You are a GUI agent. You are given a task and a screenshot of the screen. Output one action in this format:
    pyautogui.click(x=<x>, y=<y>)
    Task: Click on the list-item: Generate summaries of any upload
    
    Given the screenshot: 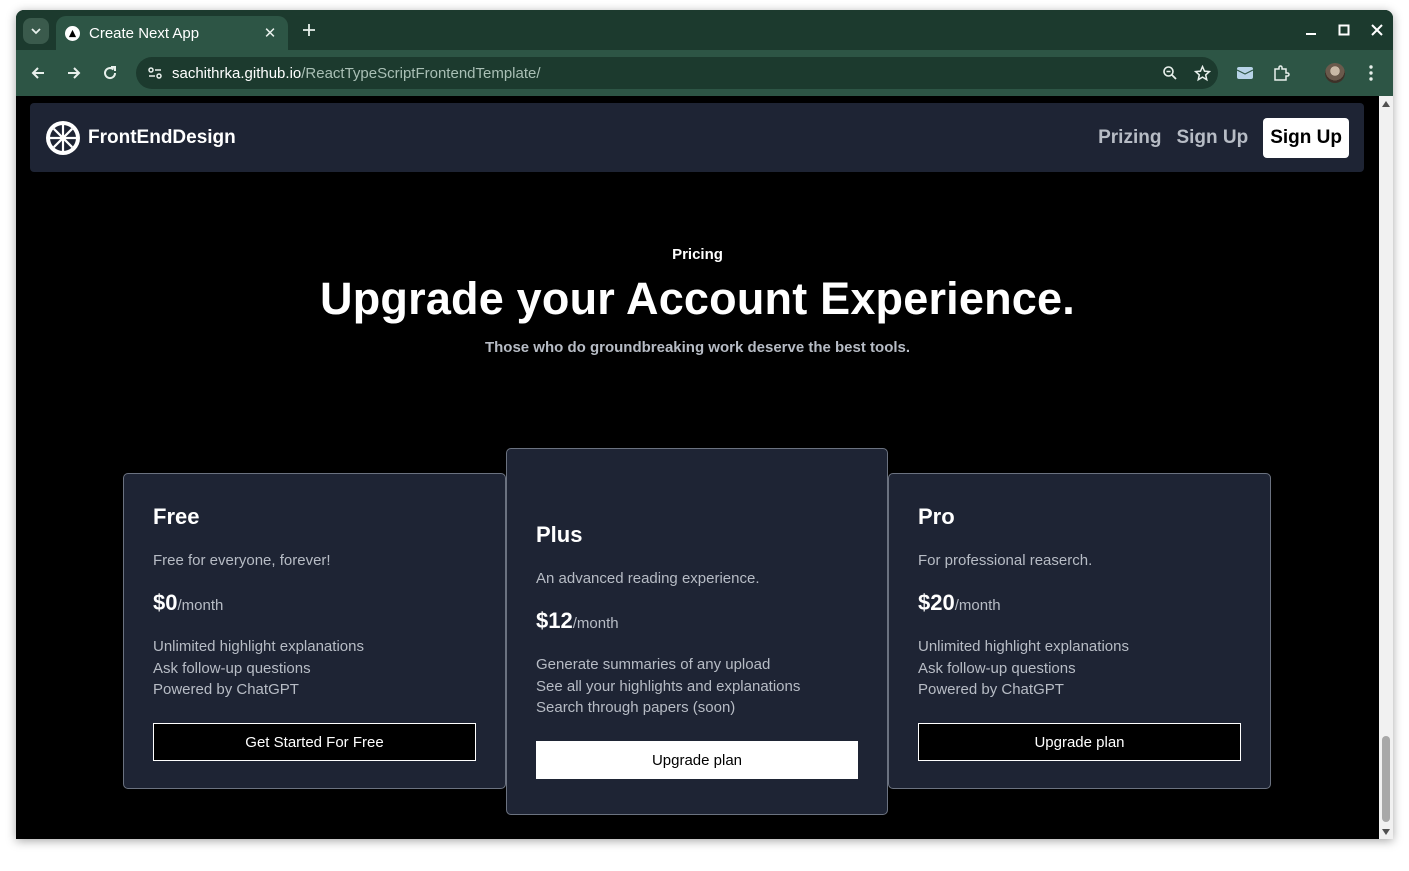 What is the action you would take?
    pyautogui.click(x=653, y=664)
    